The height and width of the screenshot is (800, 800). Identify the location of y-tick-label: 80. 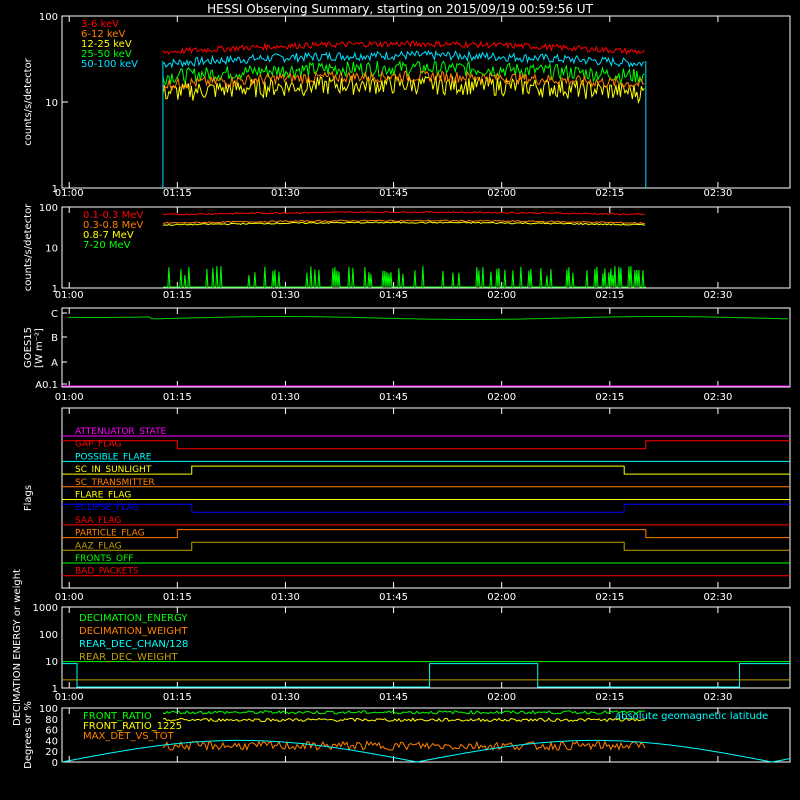
(51, 720).